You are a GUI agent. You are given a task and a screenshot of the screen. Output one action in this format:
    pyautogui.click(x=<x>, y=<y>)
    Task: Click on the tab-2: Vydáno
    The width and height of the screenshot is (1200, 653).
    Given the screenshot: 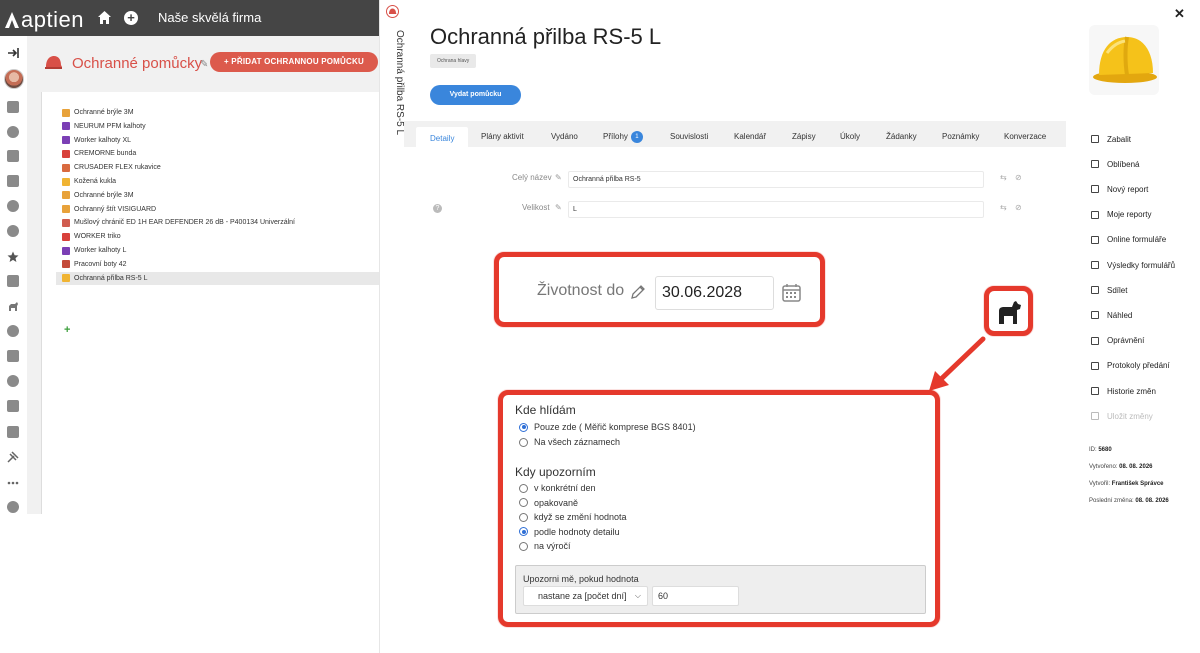 What is the action you would take?
    pyautogui.click(x=564, y=137)
    